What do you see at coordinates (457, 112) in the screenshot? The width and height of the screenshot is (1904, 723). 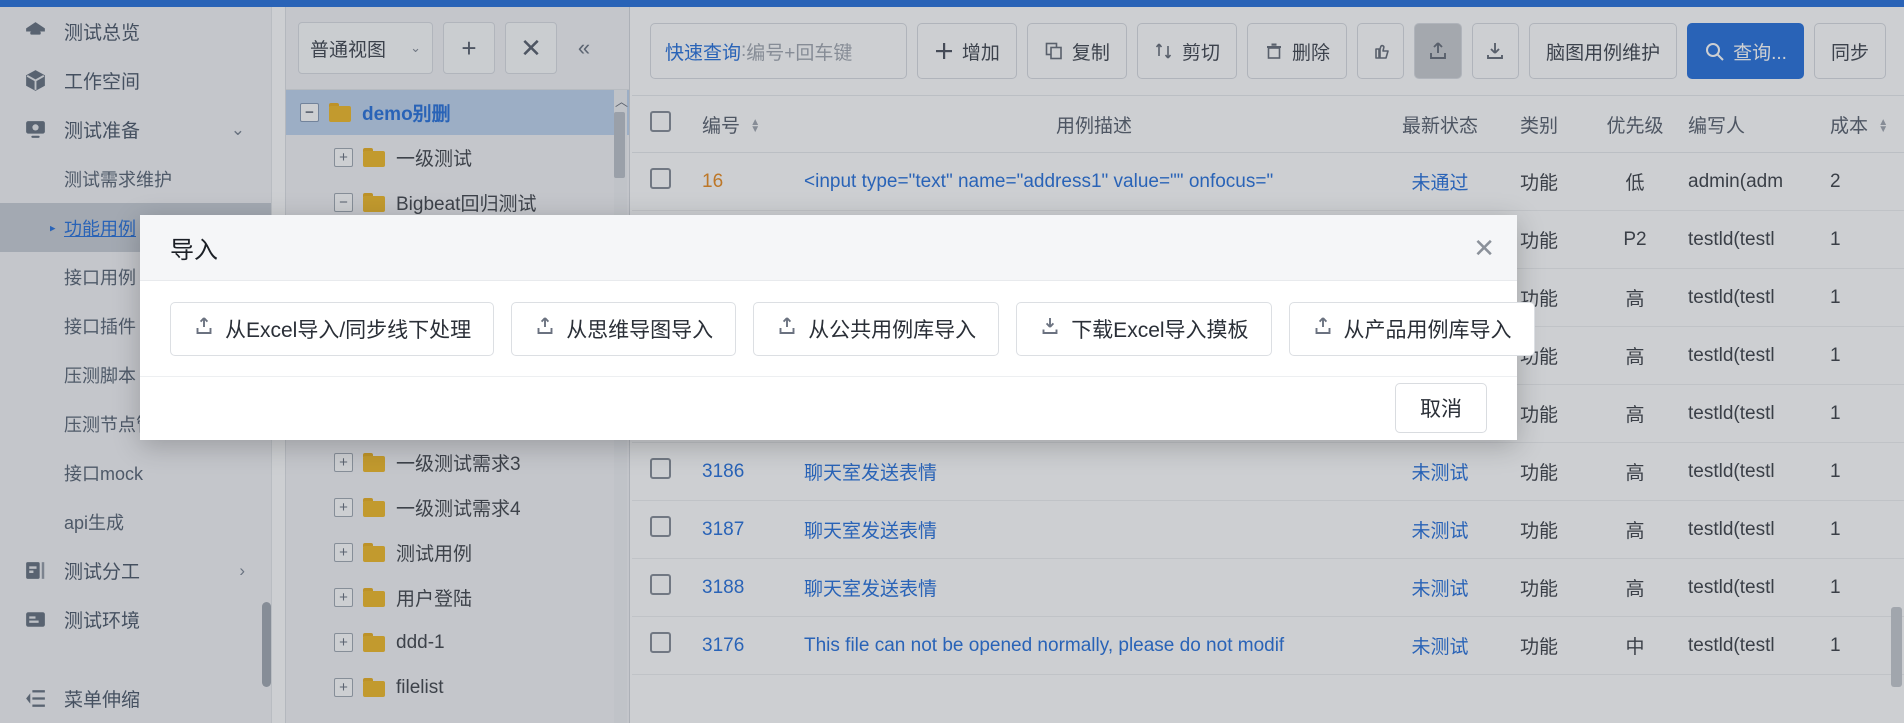 I see `tree-node: − demo别删` at bounding box center [457, 112].